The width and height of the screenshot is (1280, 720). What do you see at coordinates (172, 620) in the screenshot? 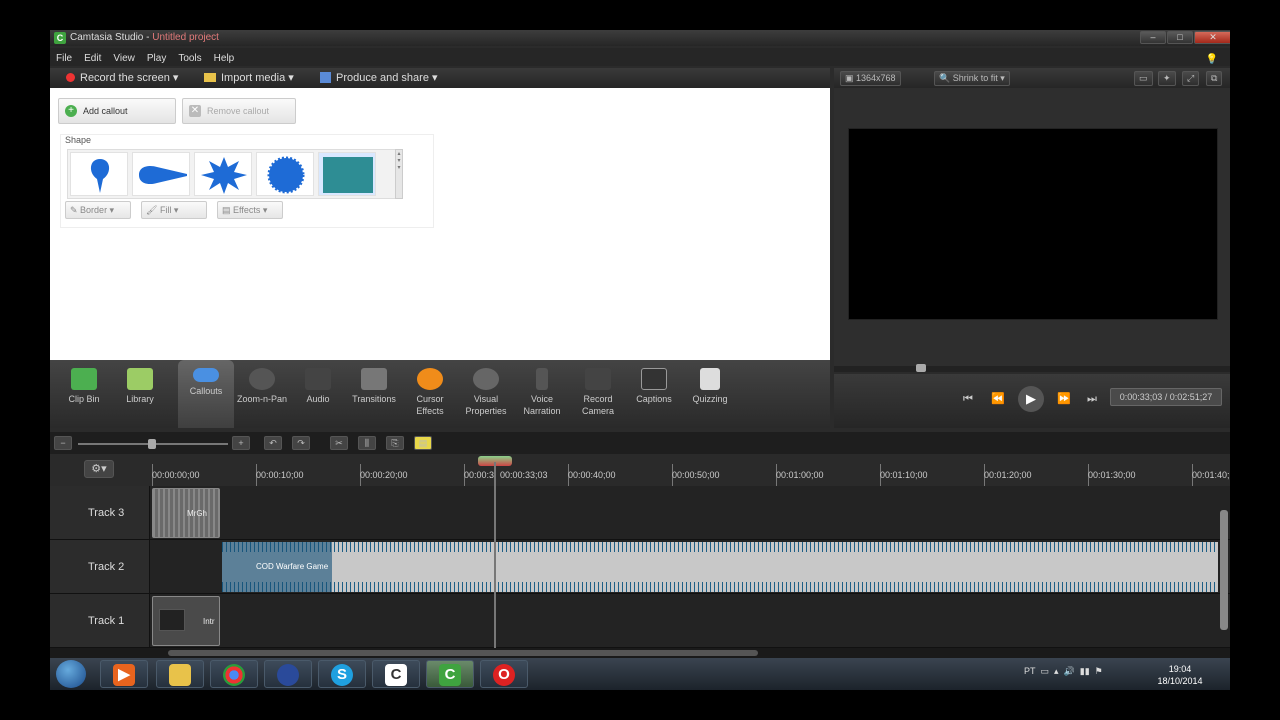
I see `clip-thumbnail` at bounding box center [172, 620].